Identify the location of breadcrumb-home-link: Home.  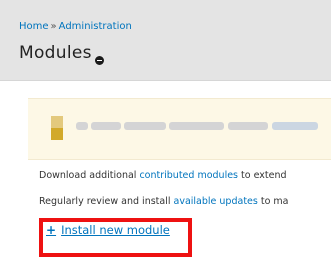
(34, 26).